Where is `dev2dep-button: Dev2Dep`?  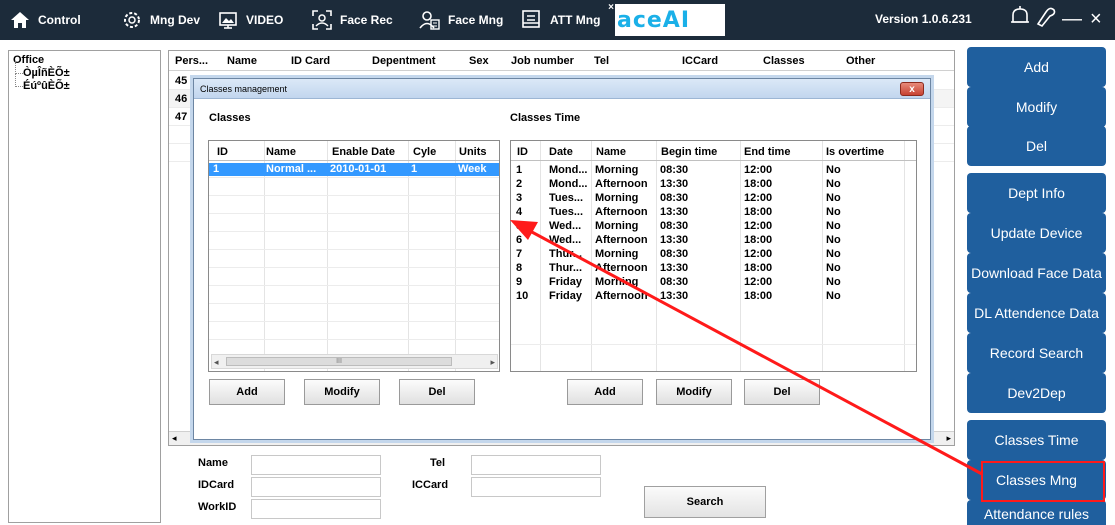 dev2dep-button: Dev2Dep is located at coordinates (1036, 393).